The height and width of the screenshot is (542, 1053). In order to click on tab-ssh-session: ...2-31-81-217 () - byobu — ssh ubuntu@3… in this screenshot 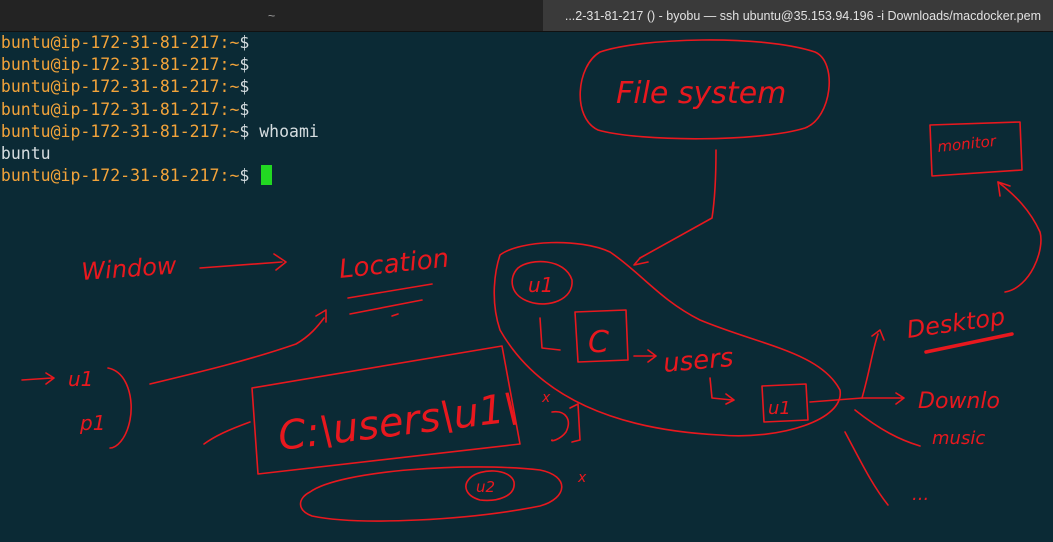, I will do `click(798, 15)`.